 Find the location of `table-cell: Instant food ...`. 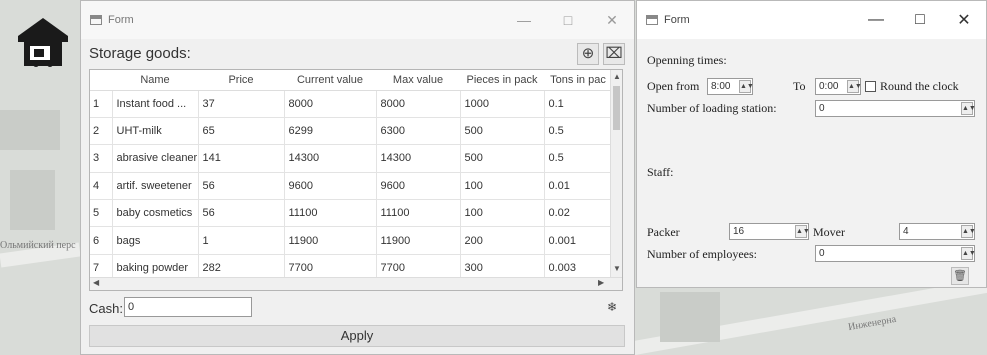

table-cell: Instant food ... is located at coordinates (155, 103).